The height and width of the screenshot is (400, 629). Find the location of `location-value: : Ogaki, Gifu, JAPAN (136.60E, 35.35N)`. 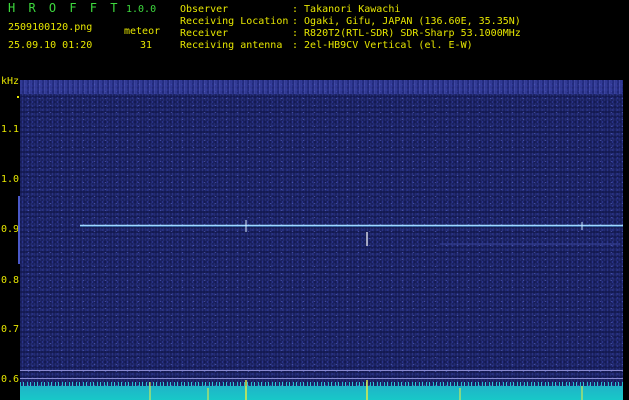

location-value: : Ogaki, Gifu, JAPAN (136.60E, 35.35N) is located at coordinates (406, 21).